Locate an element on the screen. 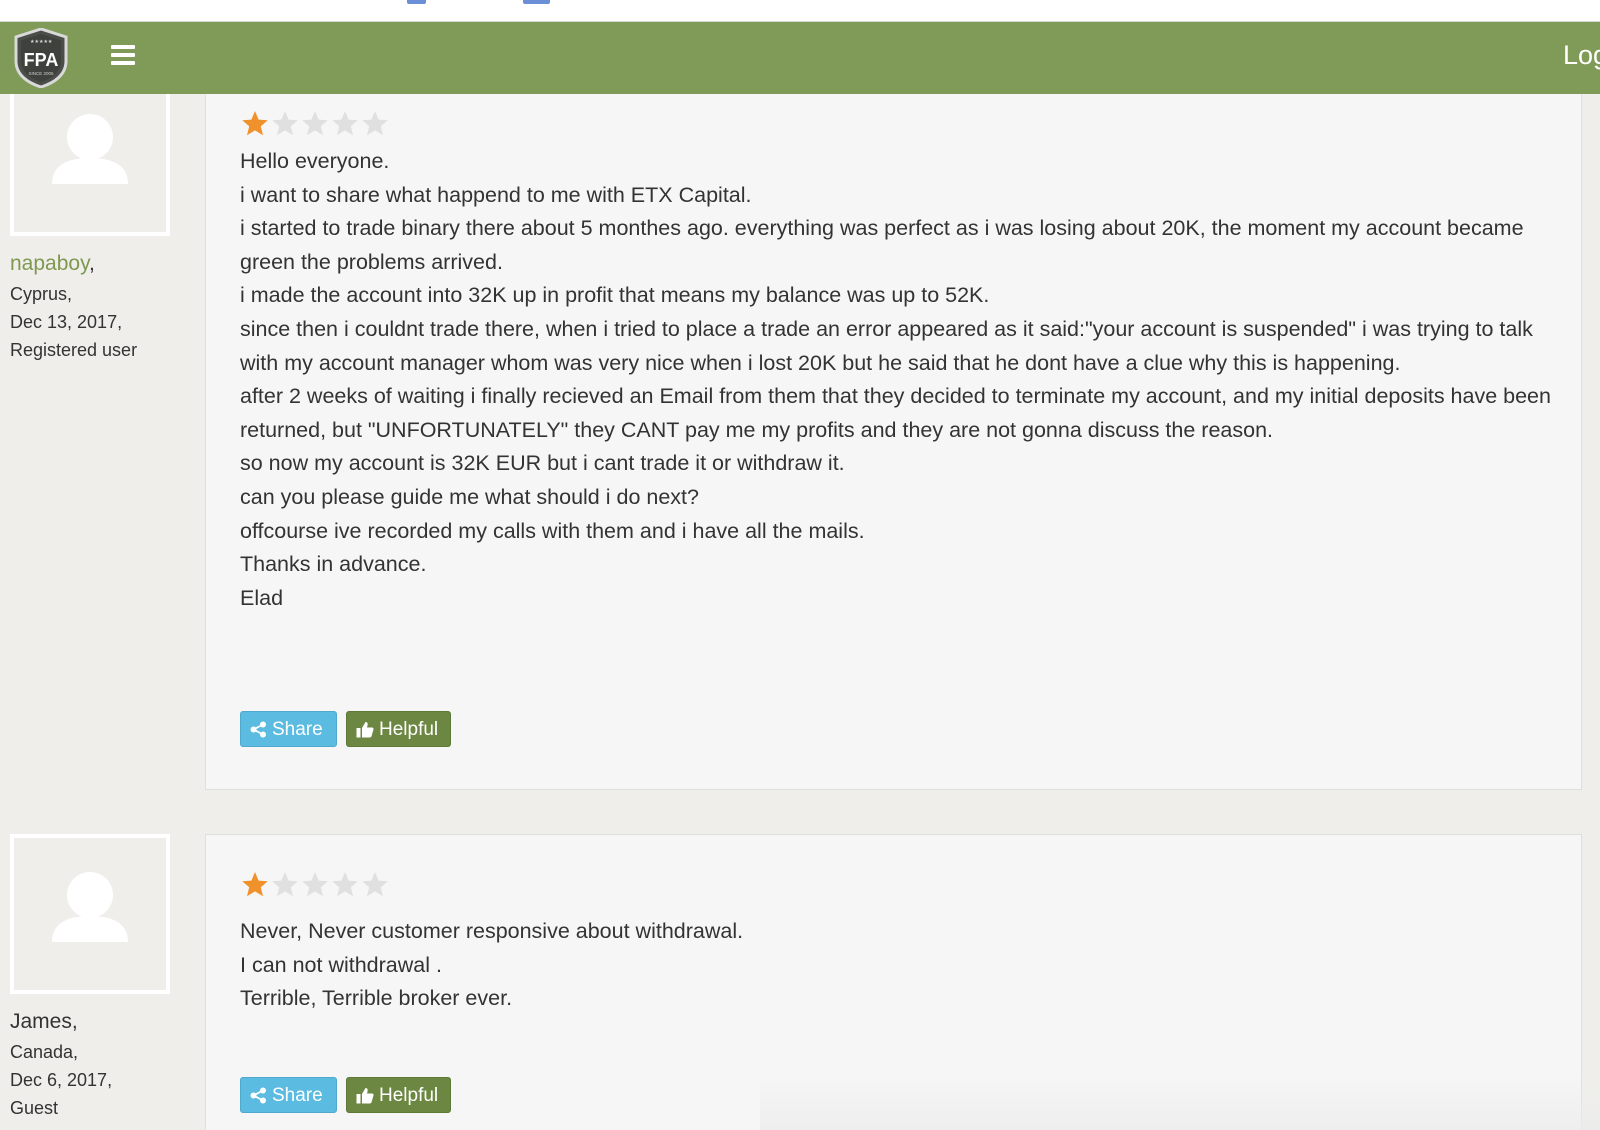 The height and width of the screenshot is (1130, 1600). username-text: James, is located at coordinates (44, 1021).